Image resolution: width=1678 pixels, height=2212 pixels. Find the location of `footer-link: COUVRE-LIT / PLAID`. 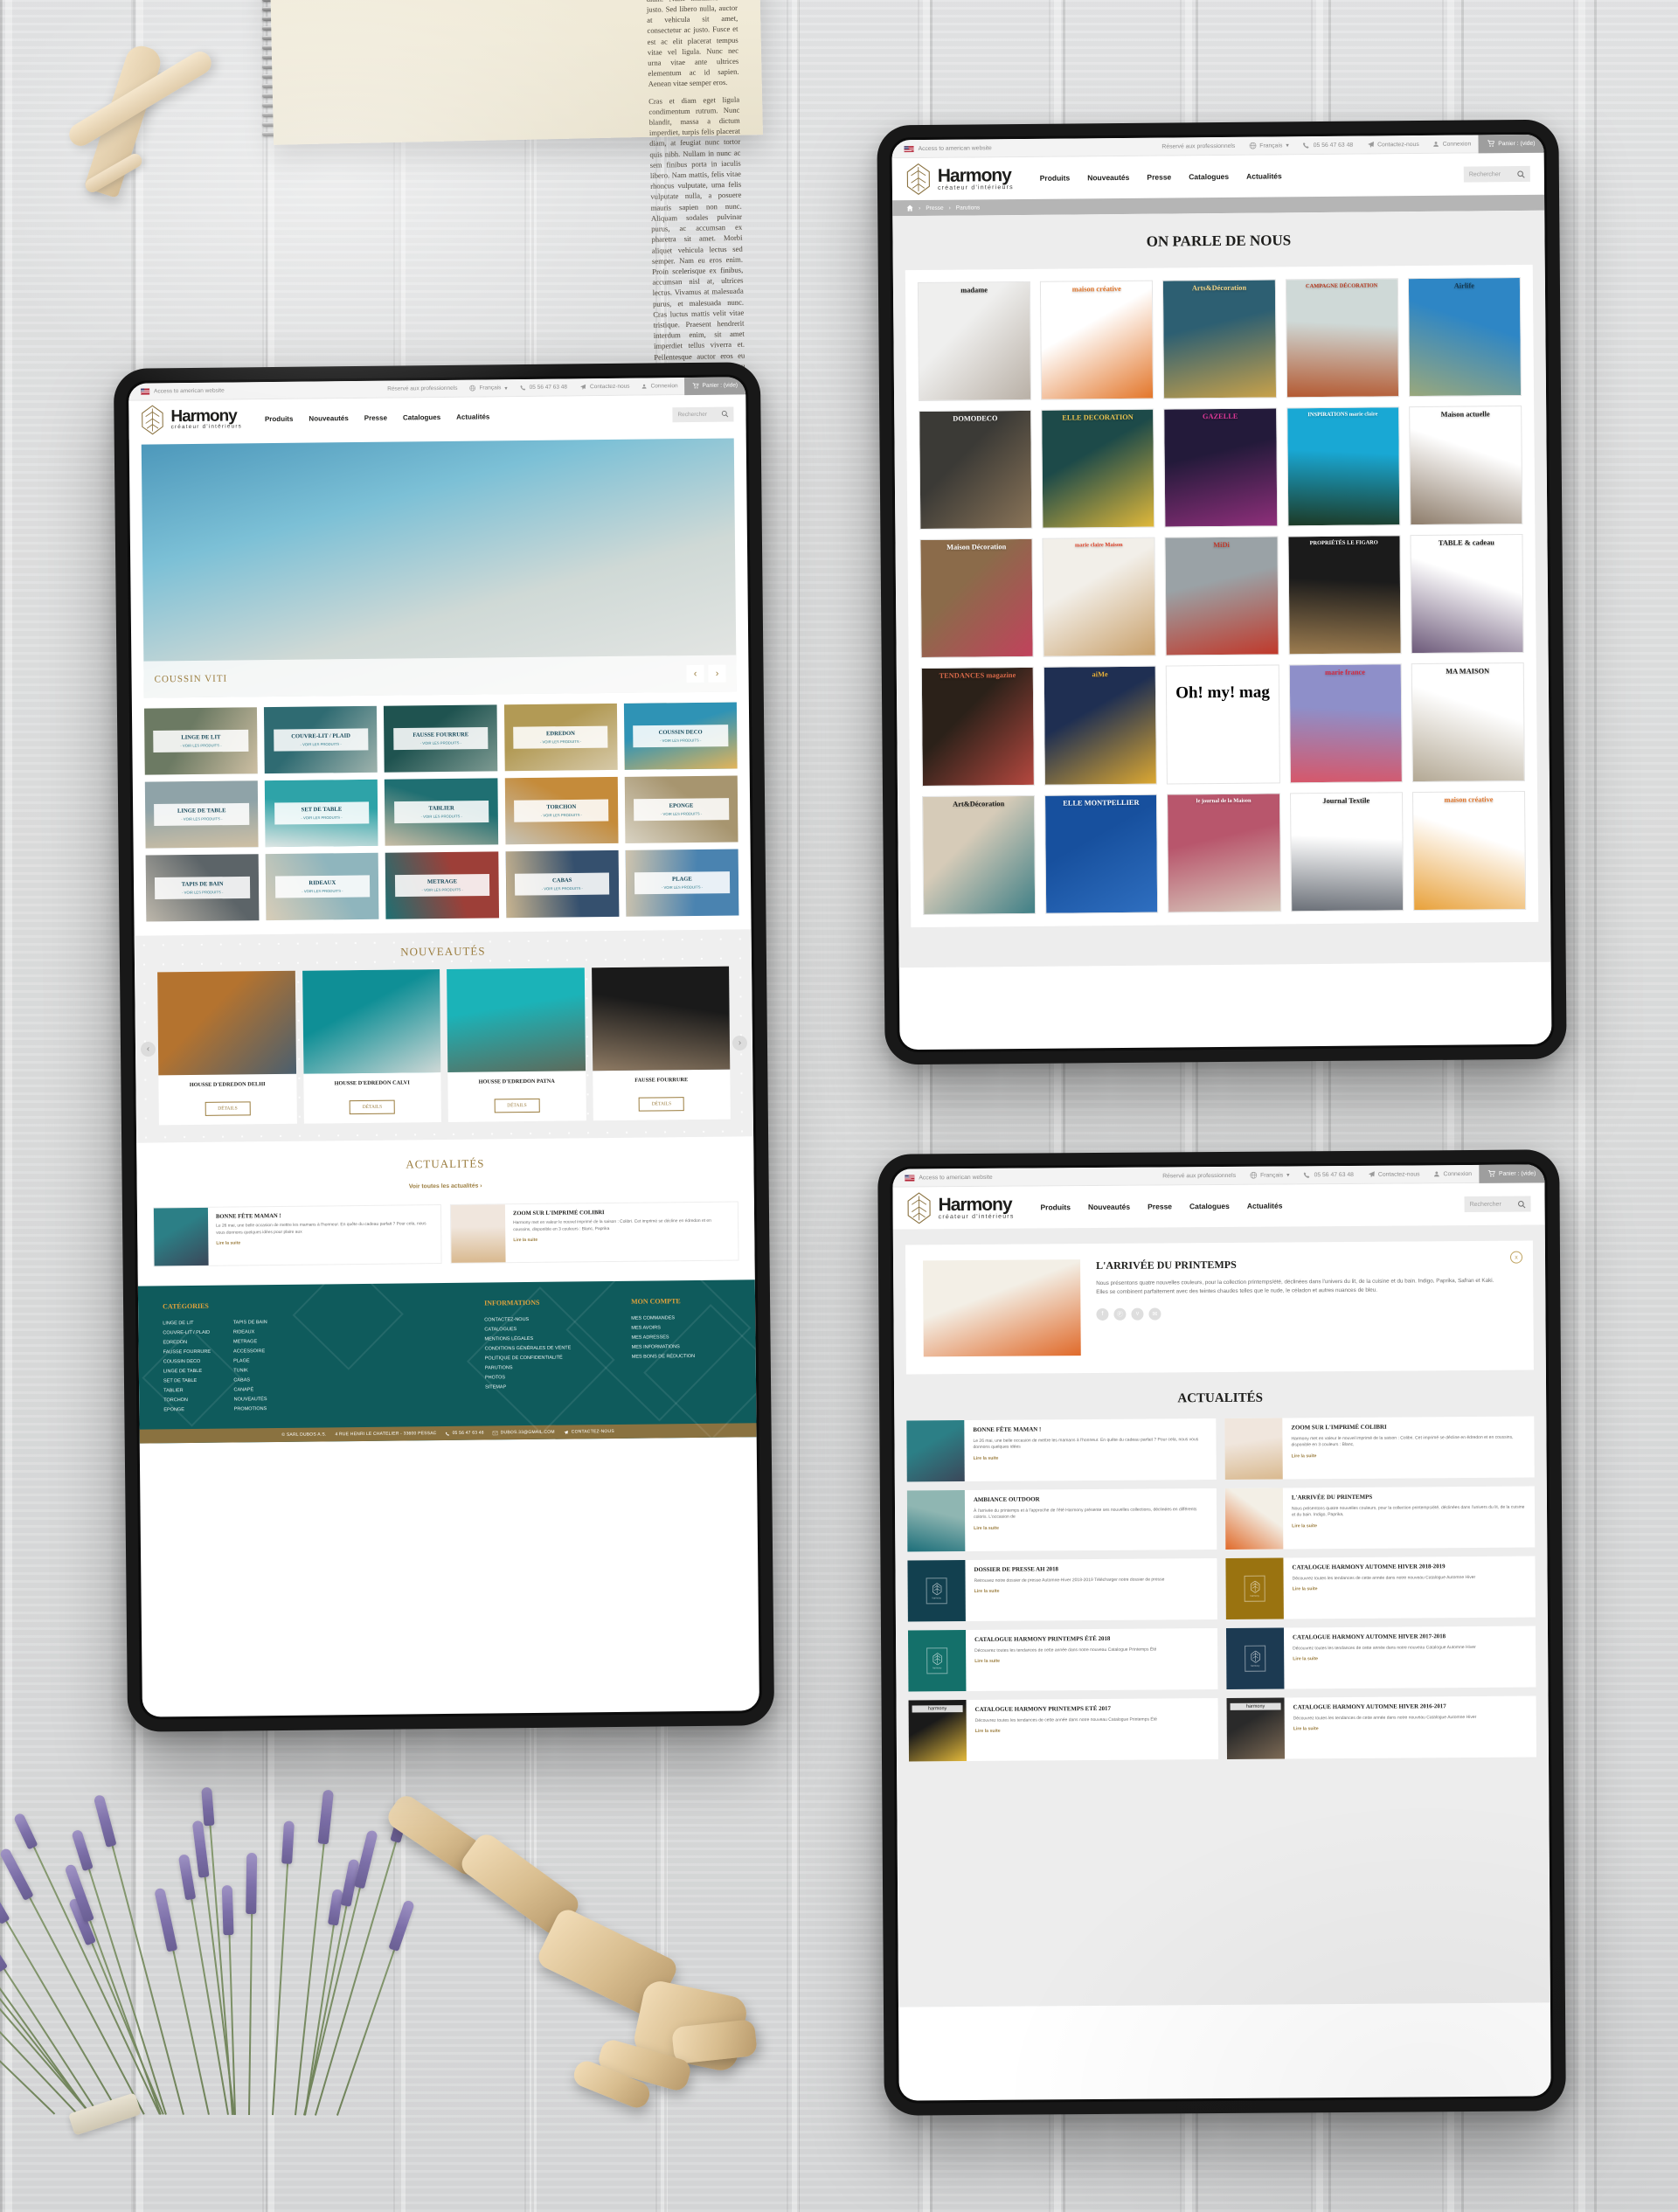

footer-link: COUVRE-LIT / PLAID is located at coordinates (187, 1333).